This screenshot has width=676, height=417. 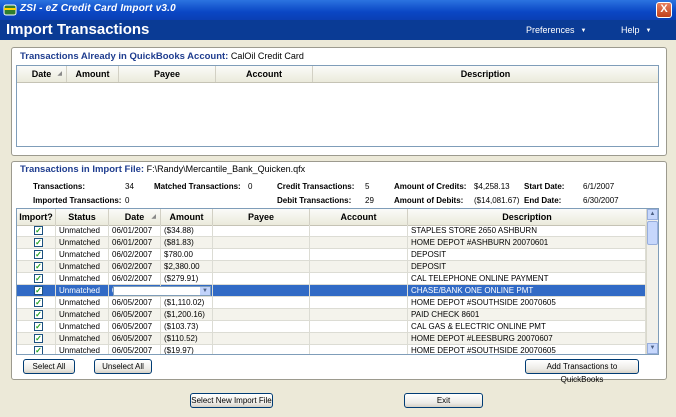 I want to click on exit-button: Exit, so click(x=443, y=400).